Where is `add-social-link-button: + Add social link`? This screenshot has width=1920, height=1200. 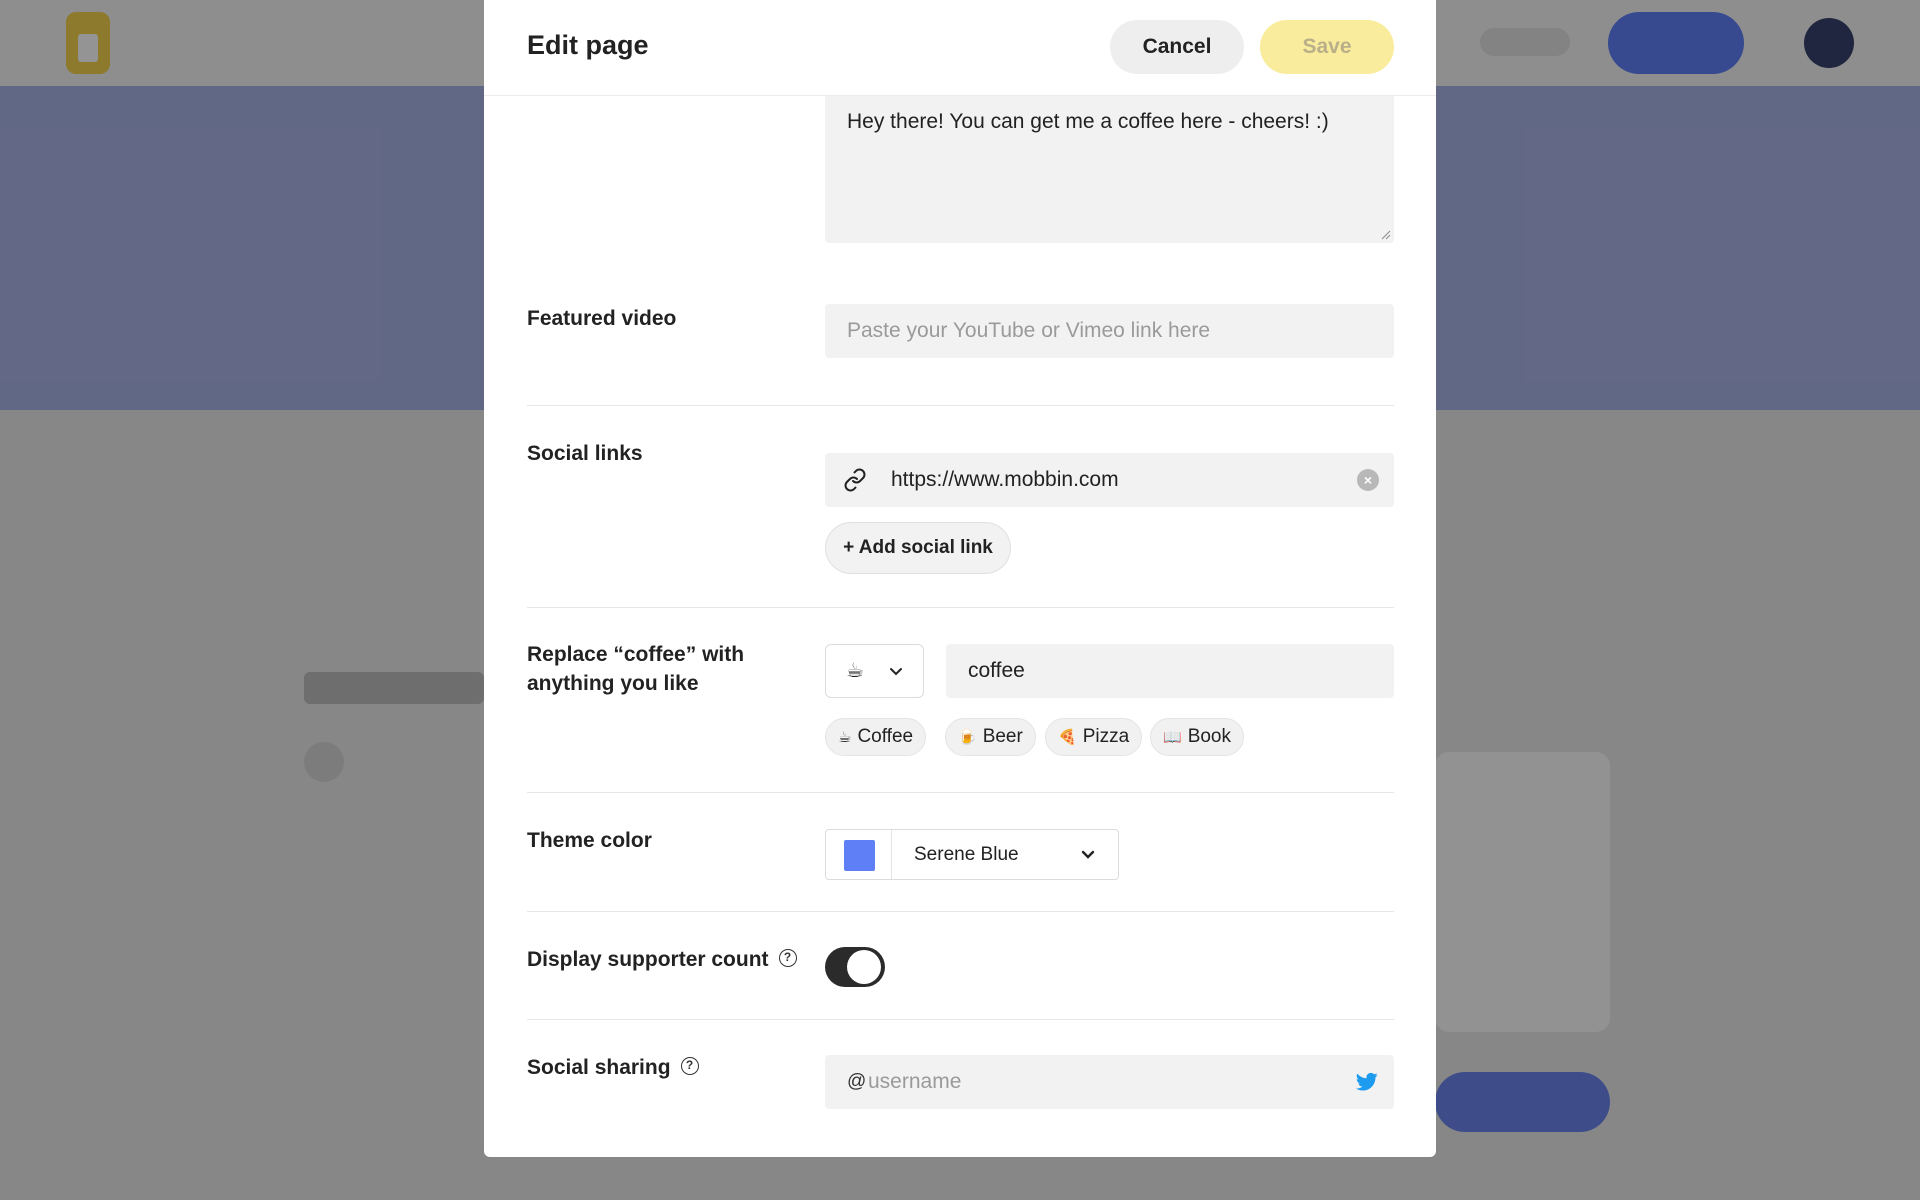
add-social-link-button: + Add social link is located at coordinates (918, 548).